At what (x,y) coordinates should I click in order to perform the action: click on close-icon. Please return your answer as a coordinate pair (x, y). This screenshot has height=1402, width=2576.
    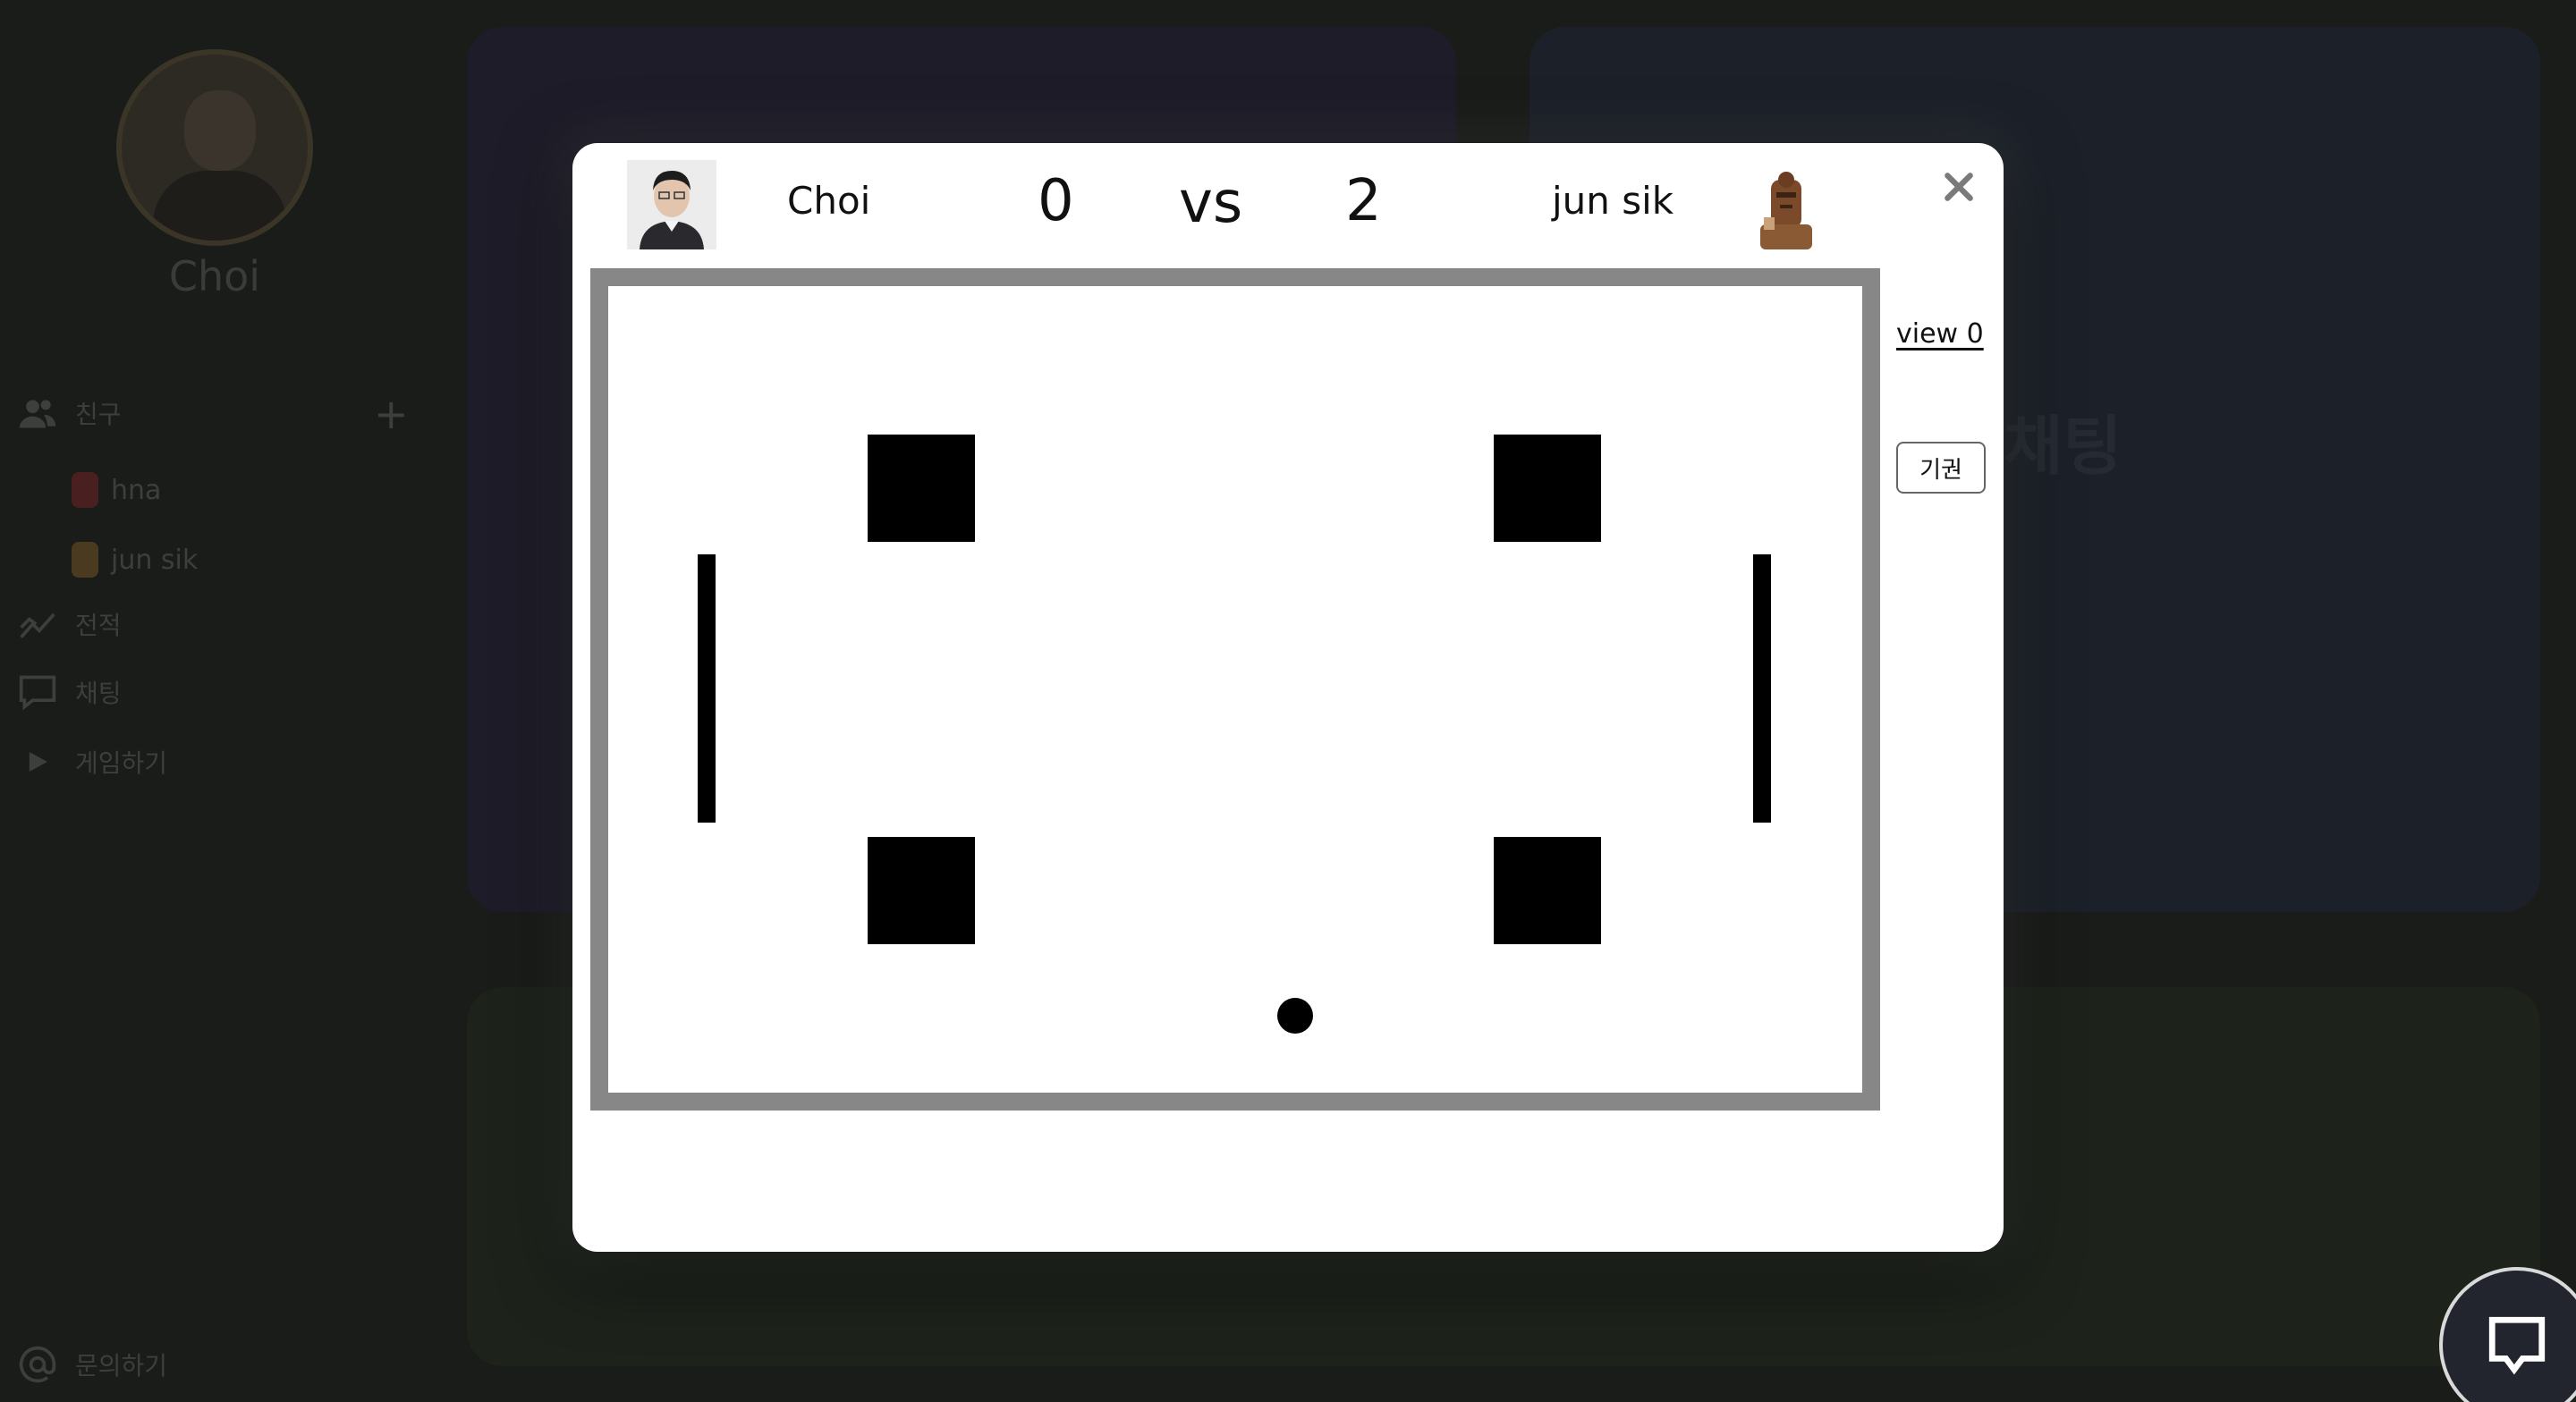
    Looking at the image, I should click on (1959, 187).